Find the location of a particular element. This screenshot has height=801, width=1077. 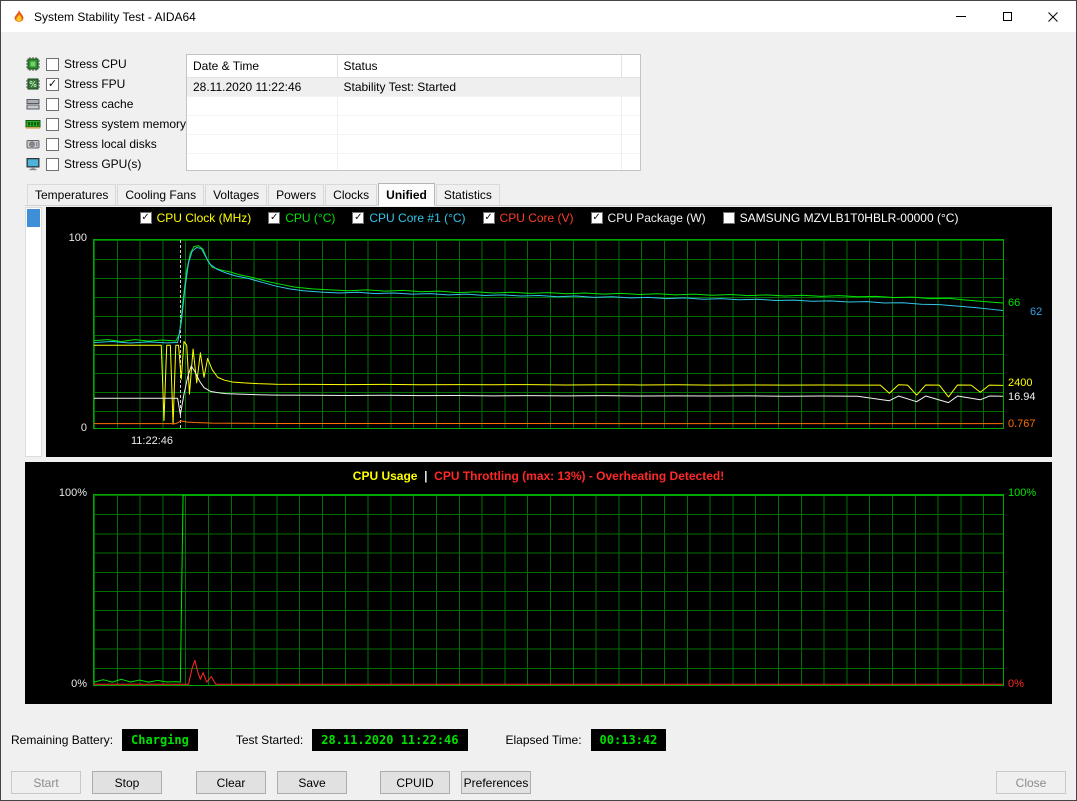

cpuid-button: CPUID is located at coordinates (415, 782).